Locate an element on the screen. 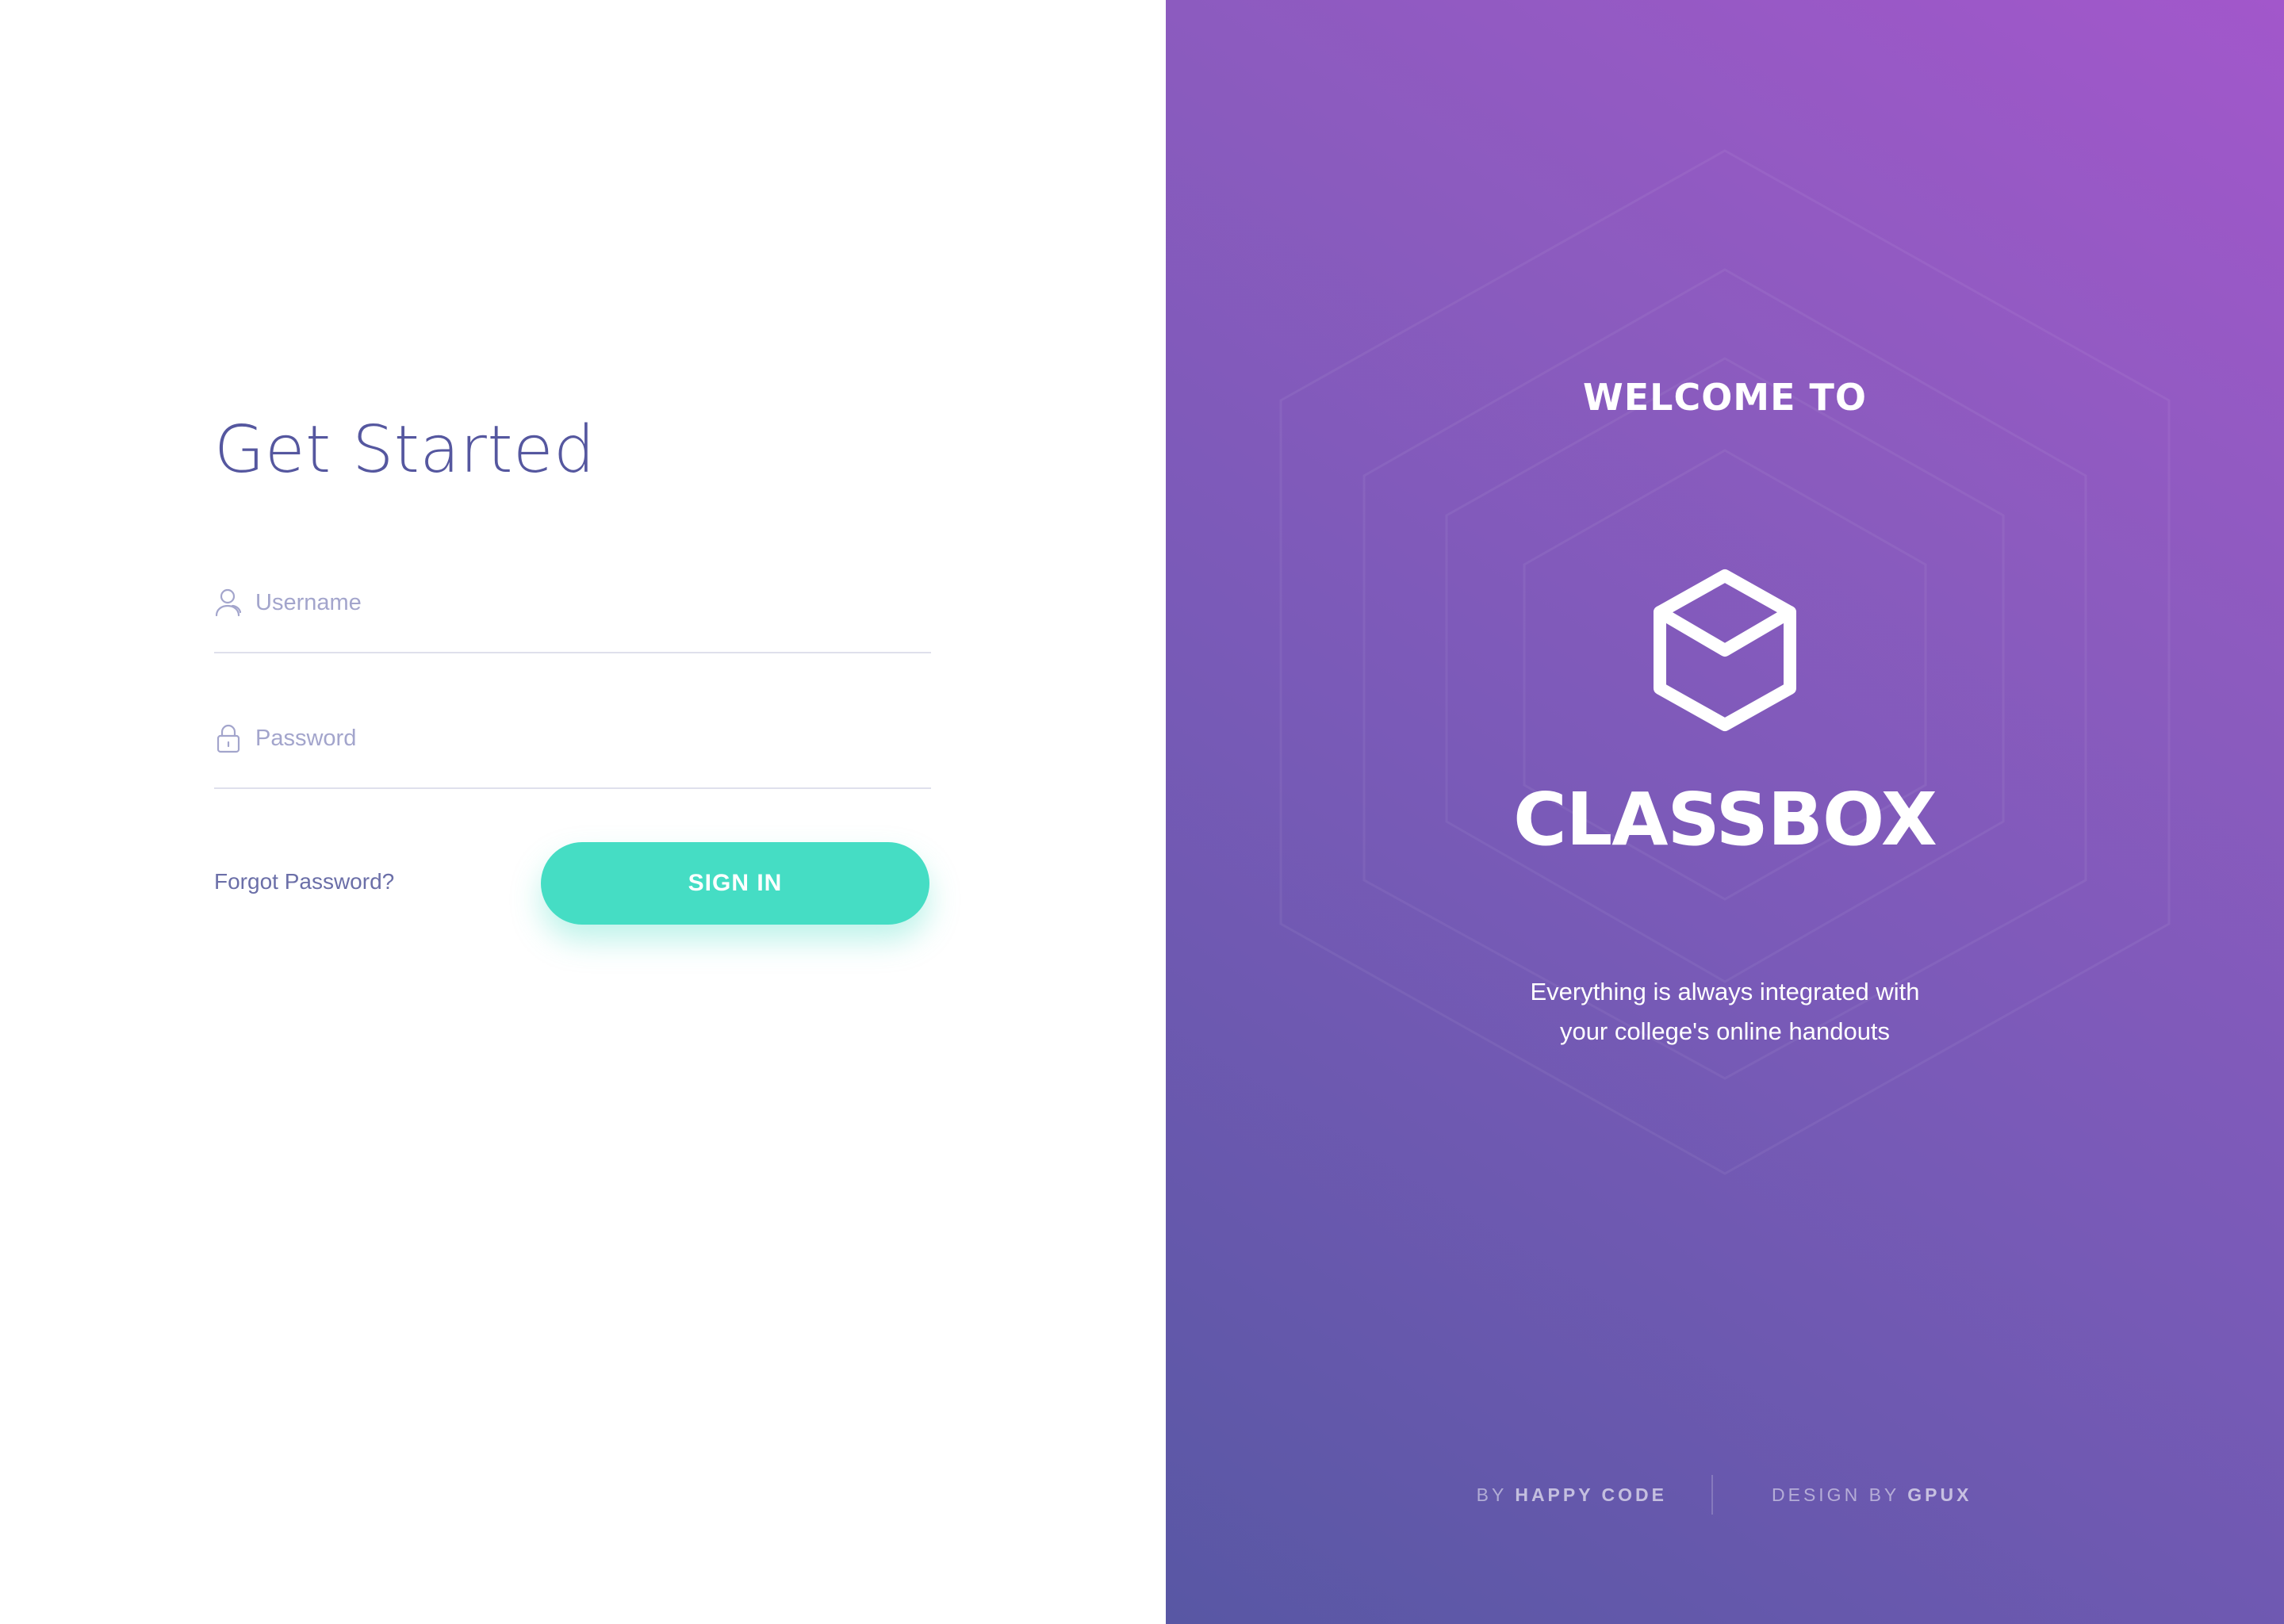 The height and width of the screenshot is (1624, 2284). password-field is located at coordinates (572, 752).